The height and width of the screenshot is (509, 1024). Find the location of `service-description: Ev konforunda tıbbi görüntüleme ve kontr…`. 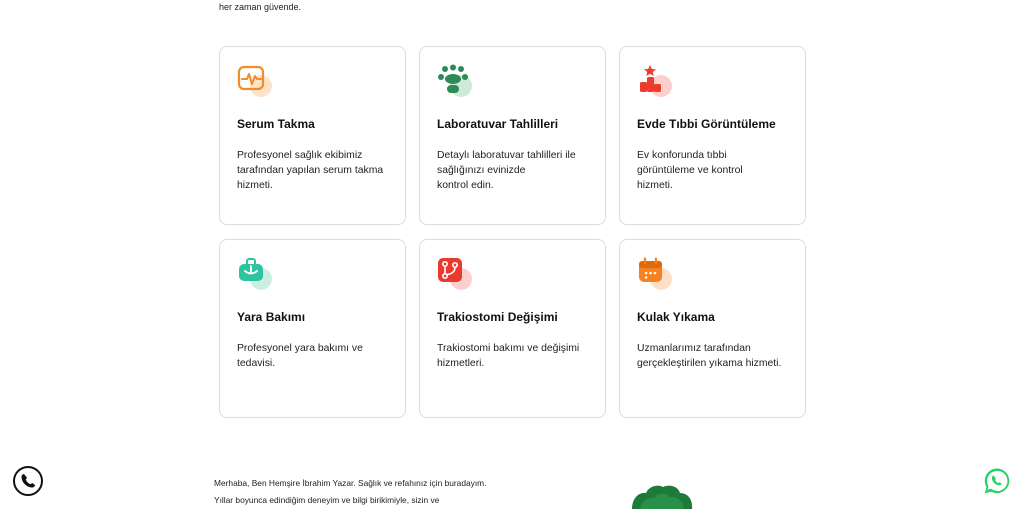

service-description: Ev konforunda tıbbi görüntüleme ve kontr… is located at coordinates (690, 170).